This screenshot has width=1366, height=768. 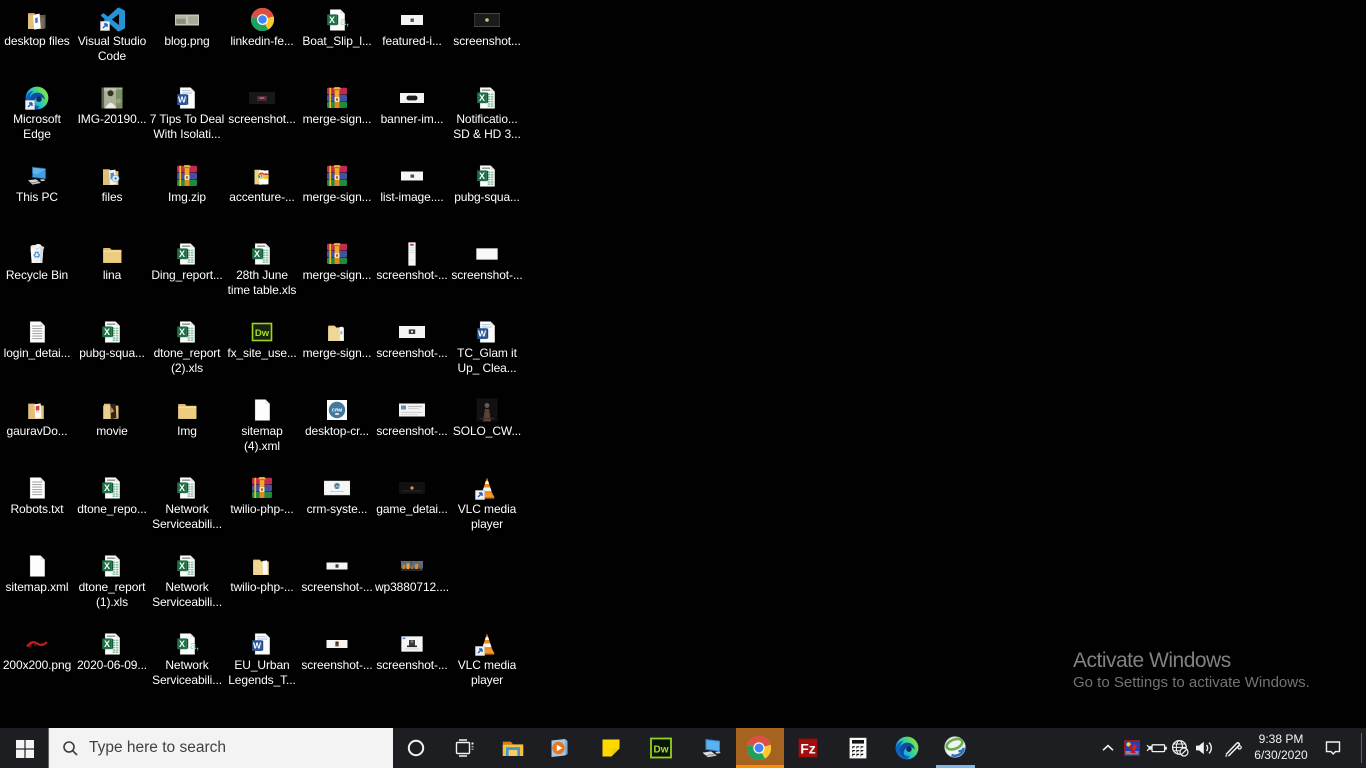 I want to click on svg-text: Fz, so click(x=808, y=749).